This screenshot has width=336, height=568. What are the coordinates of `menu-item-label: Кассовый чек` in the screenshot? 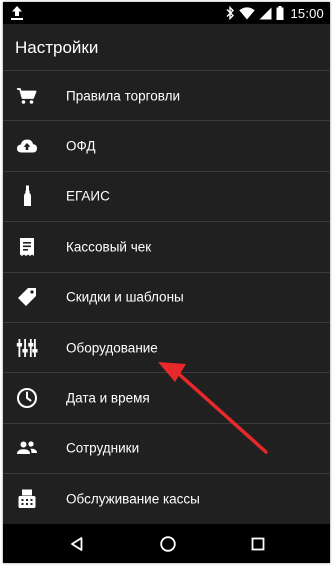 It's located at (109, 247).